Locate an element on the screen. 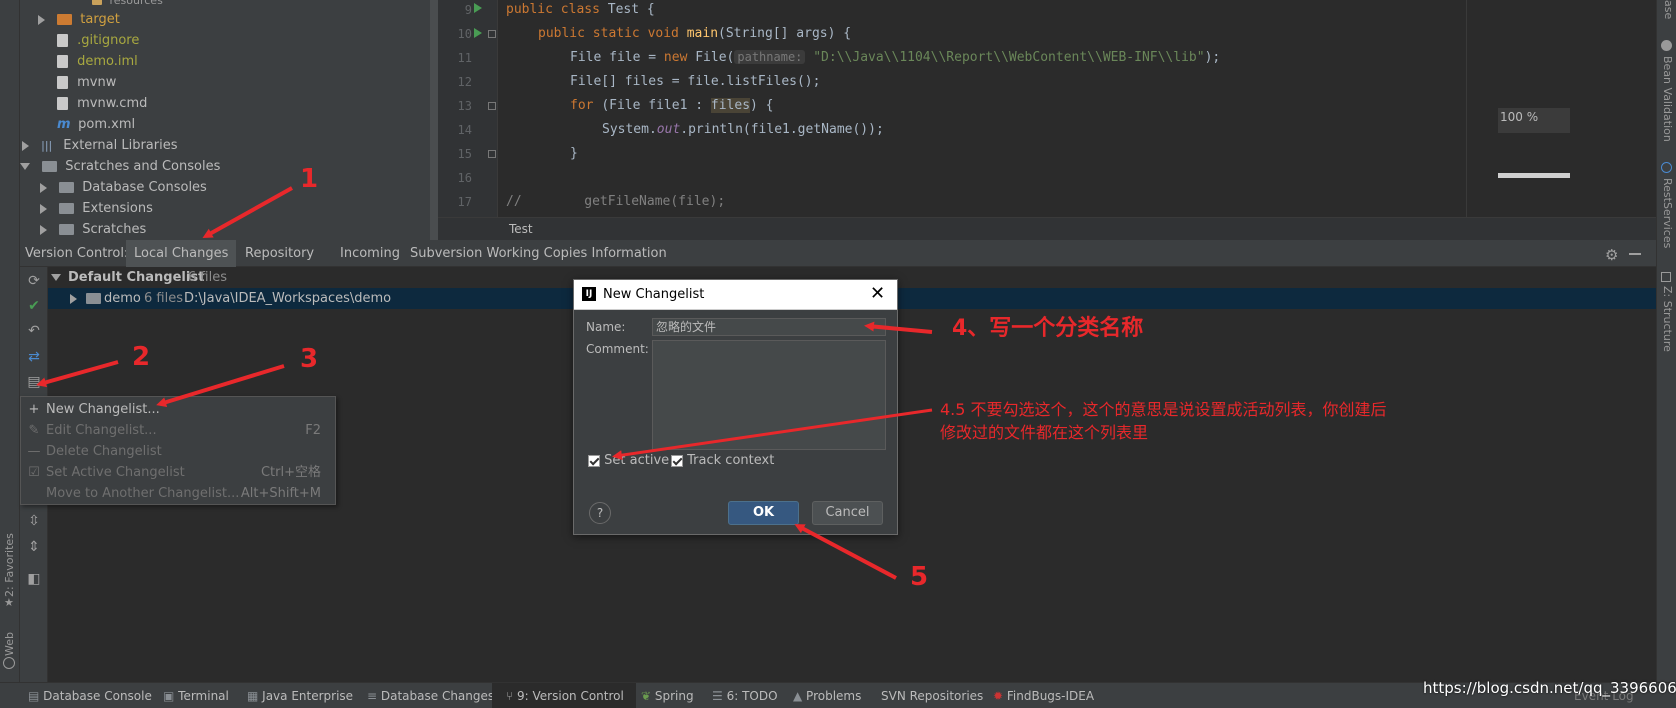 The height and width of the screenshot is (708, 1676). annotation-4: 4、写一个分类名称 is located at coordinates (1048, 328).